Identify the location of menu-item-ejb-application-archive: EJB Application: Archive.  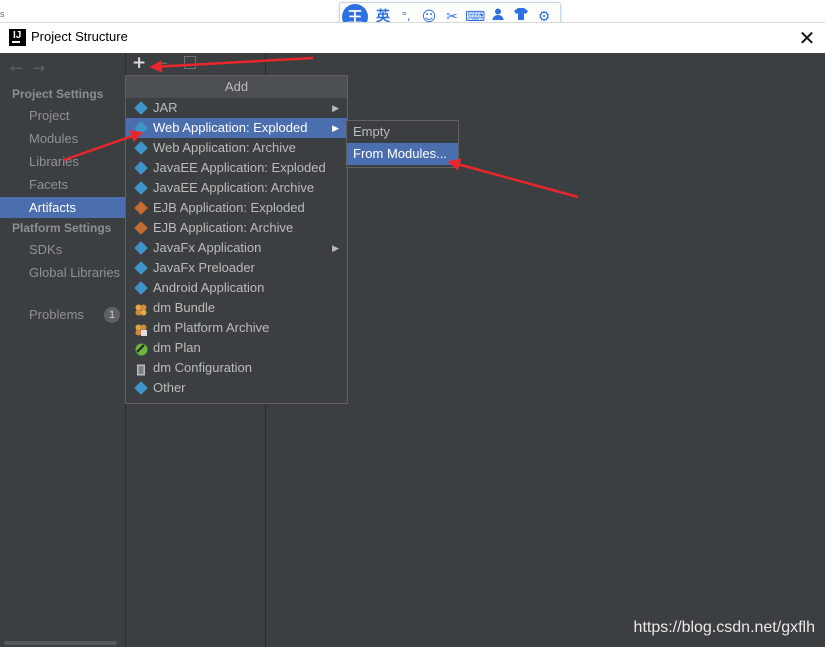
(236, 228).